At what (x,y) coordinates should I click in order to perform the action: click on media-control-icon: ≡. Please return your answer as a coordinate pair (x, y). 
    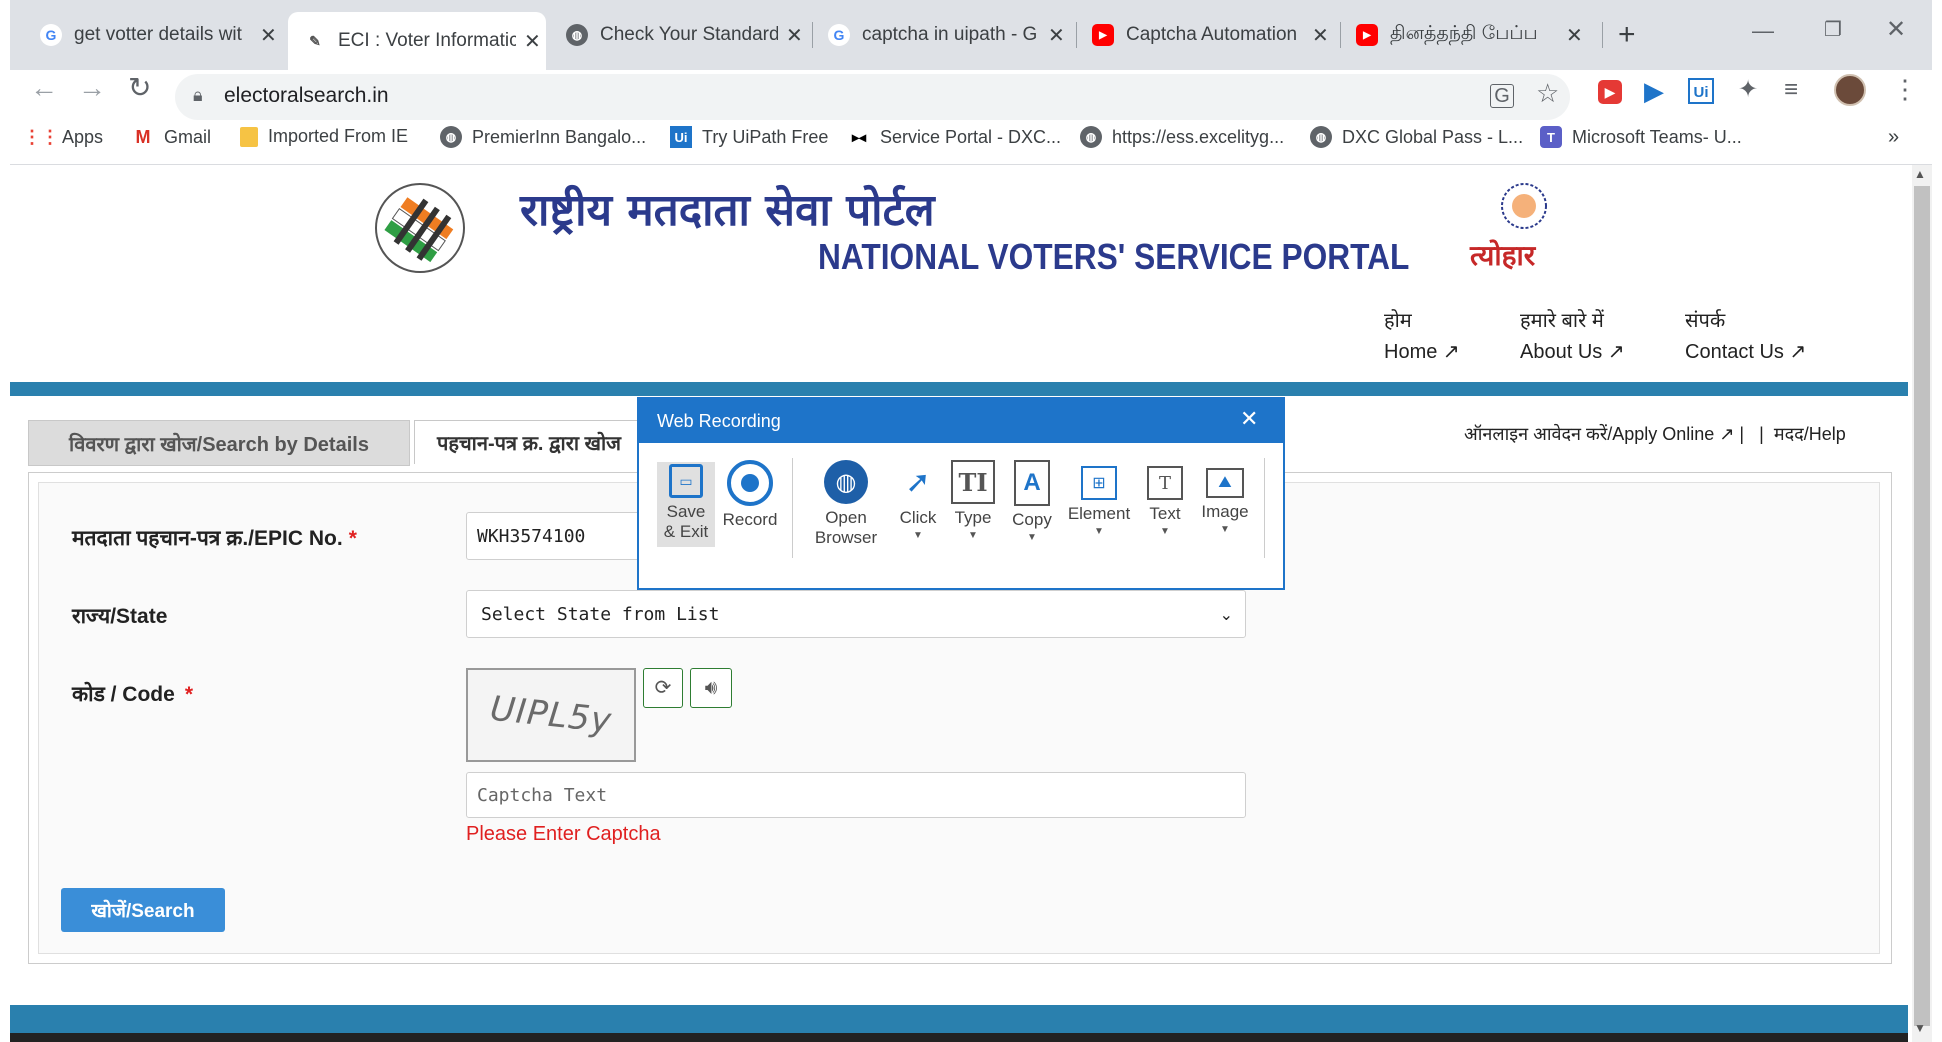
    Looking at the image, I should click on (1791, 90).